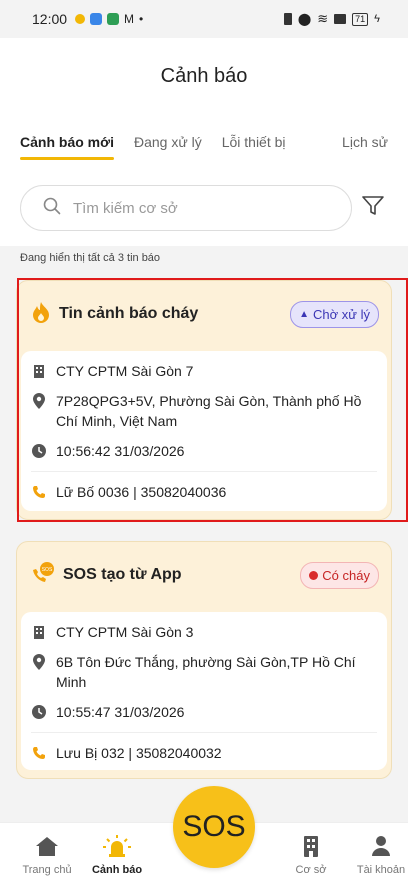  I want to click on search-row, so click(204, 208).